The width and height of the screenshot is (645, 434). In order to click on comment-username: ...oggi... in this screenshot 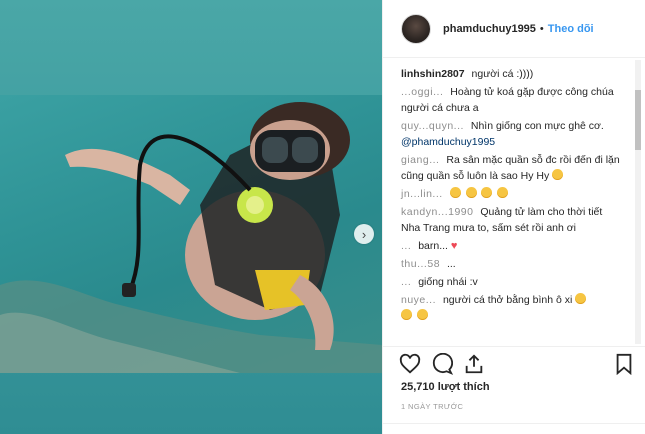, I will do `click(422, 92)`.